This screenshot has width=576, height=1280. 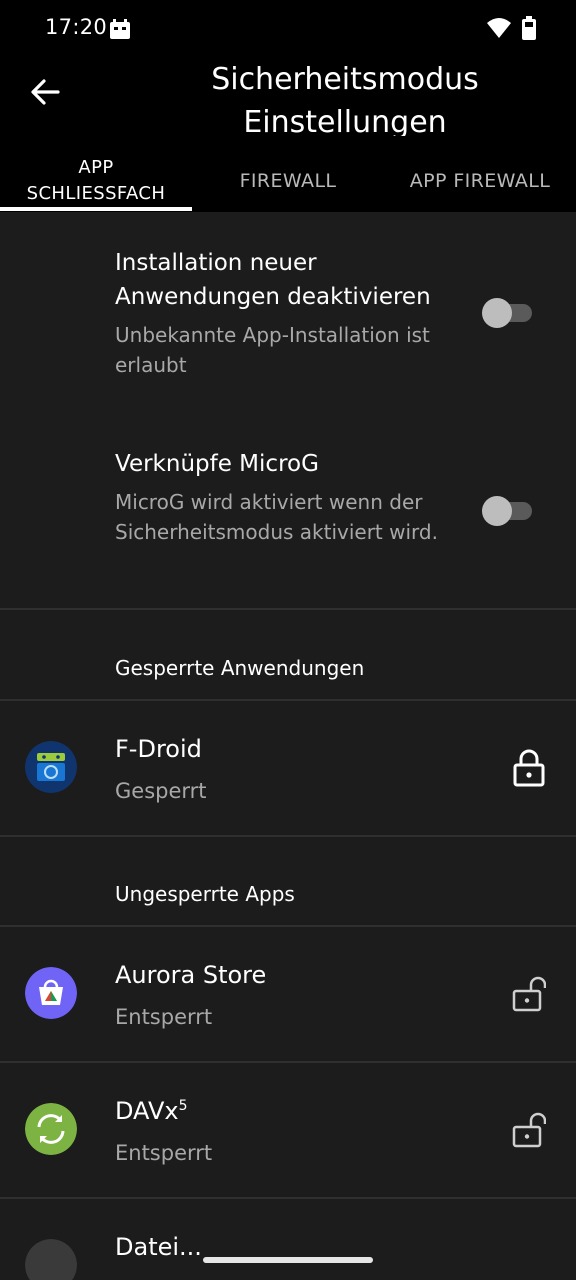 I want to click on aurora-store-icon, so click(x=51, y=993).